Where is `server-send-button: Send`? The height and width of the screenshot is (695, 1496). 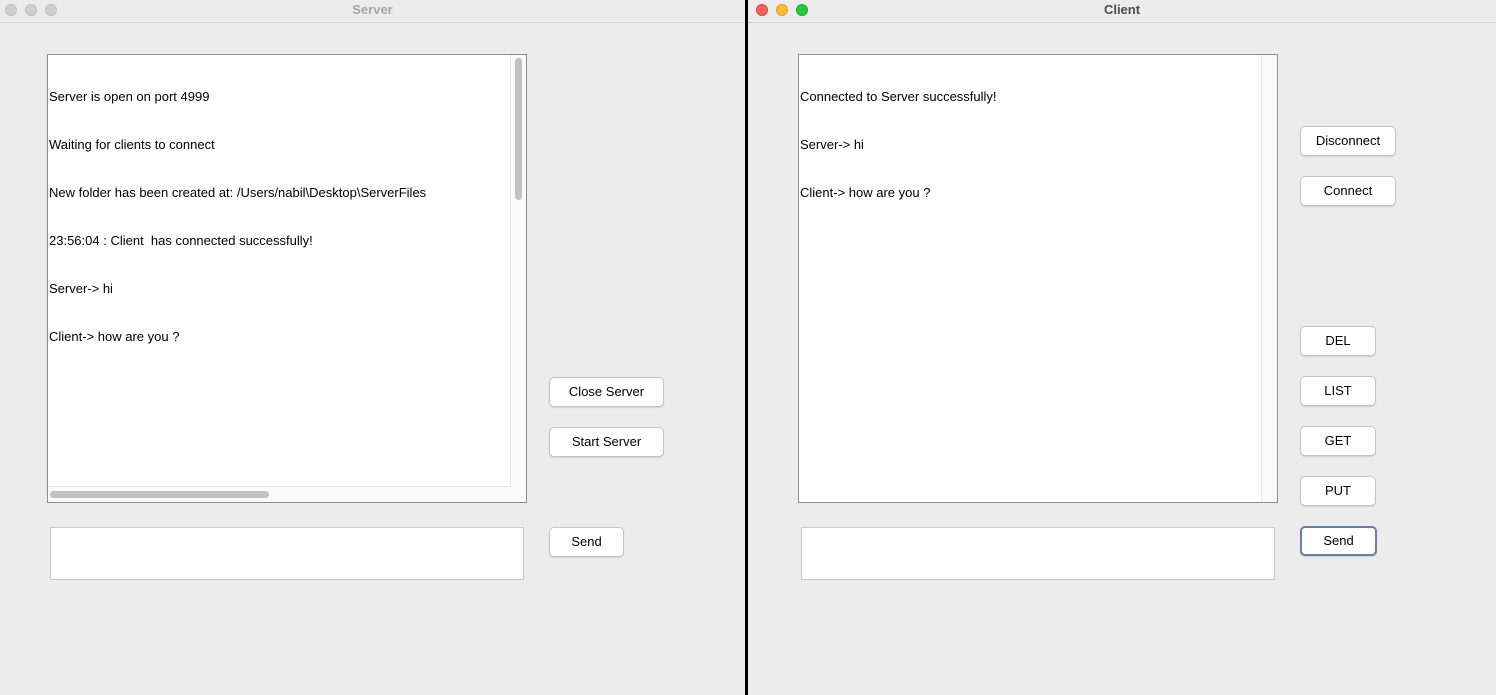
server-send-button: Send is located at coordinates (586, 542).